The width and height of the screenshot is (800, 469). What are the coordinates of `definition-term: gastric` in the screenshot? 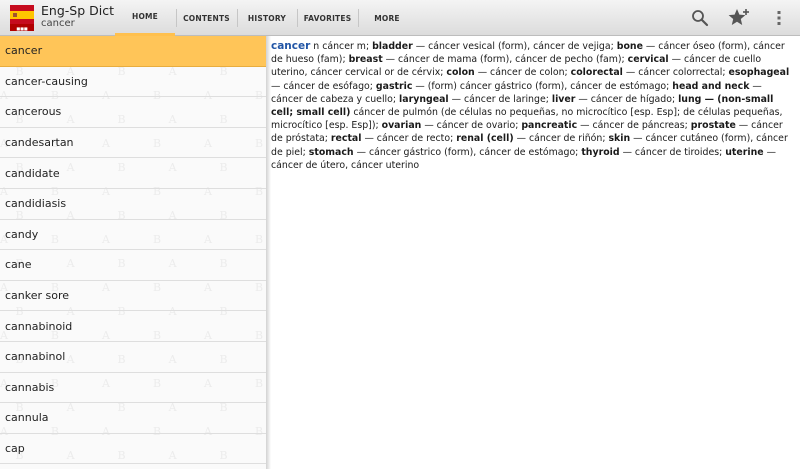 It's located at (394, 86).